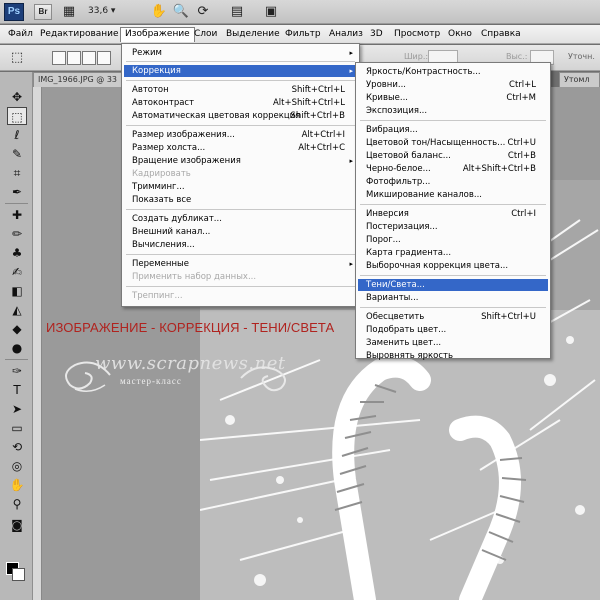  What do you see at coordinates (17, 291) in the screenshot?
I see `eraser-tool-icon: ◧` at bounding box center [17, 291].